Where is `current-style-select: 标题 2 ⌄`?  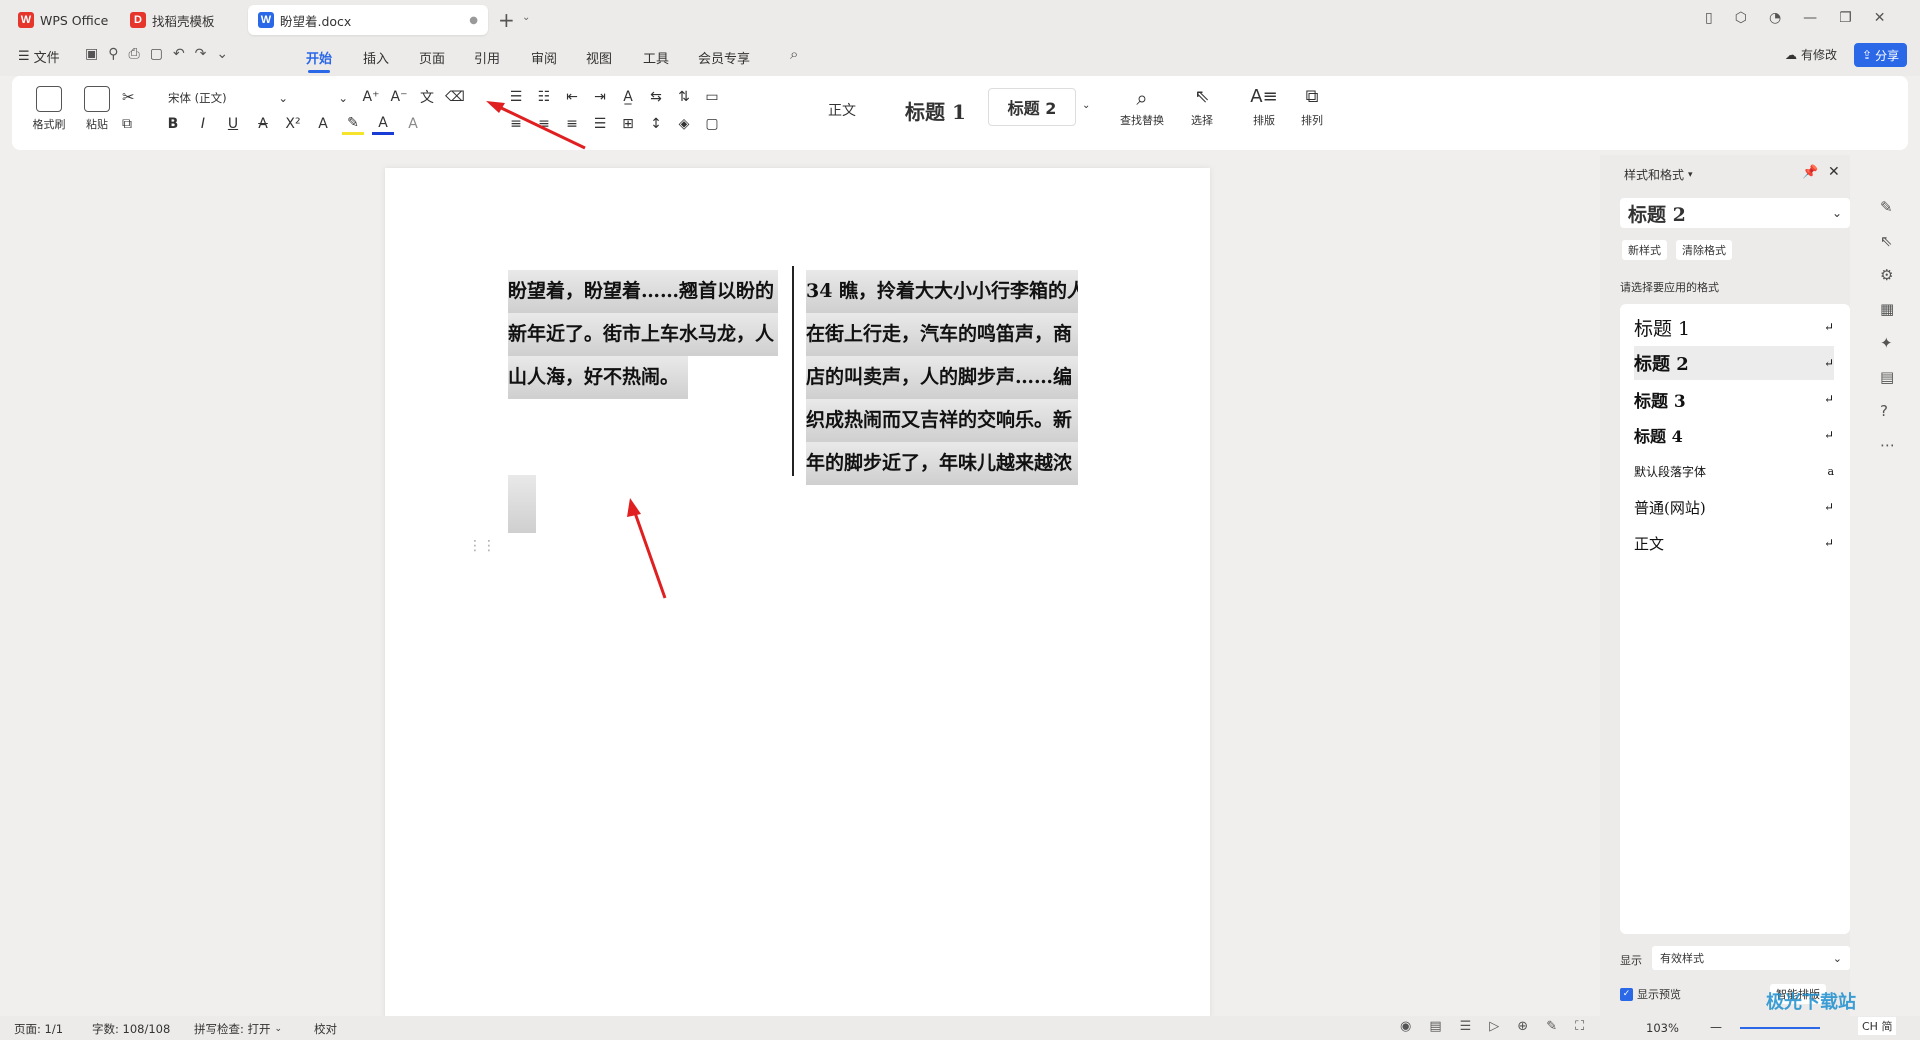 current-style-select: 标题 2 ⌄ is located at coordinates (1735, 213).